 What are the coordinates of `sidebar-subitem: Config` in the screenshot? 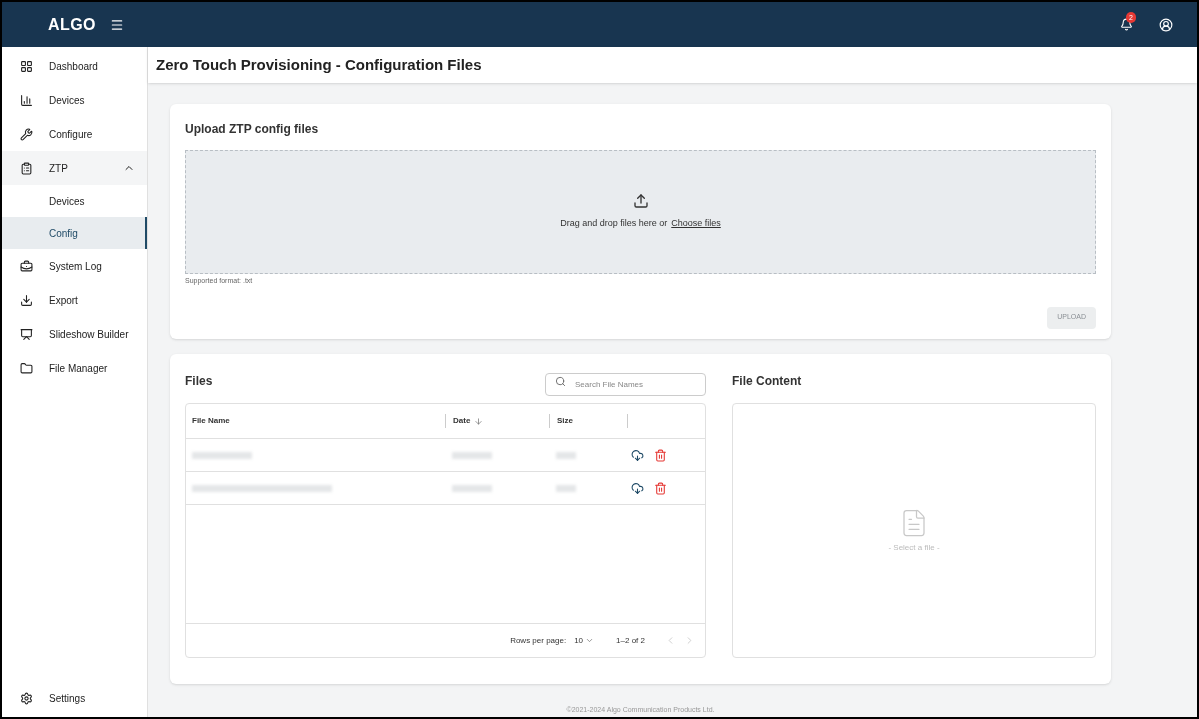 It's located at (74, 233).